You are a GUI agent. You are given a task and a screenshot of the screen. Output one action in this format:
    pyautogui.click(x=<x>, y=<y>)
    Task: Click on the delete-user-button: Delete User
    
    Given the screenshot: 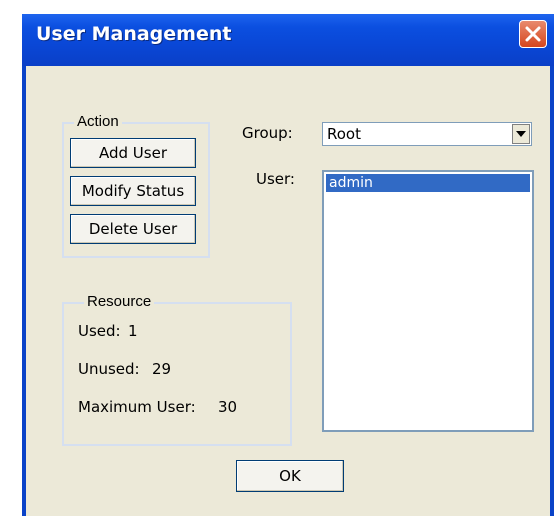 What is the action you would take?
    pyautogui.click(x=133, y=229)
    